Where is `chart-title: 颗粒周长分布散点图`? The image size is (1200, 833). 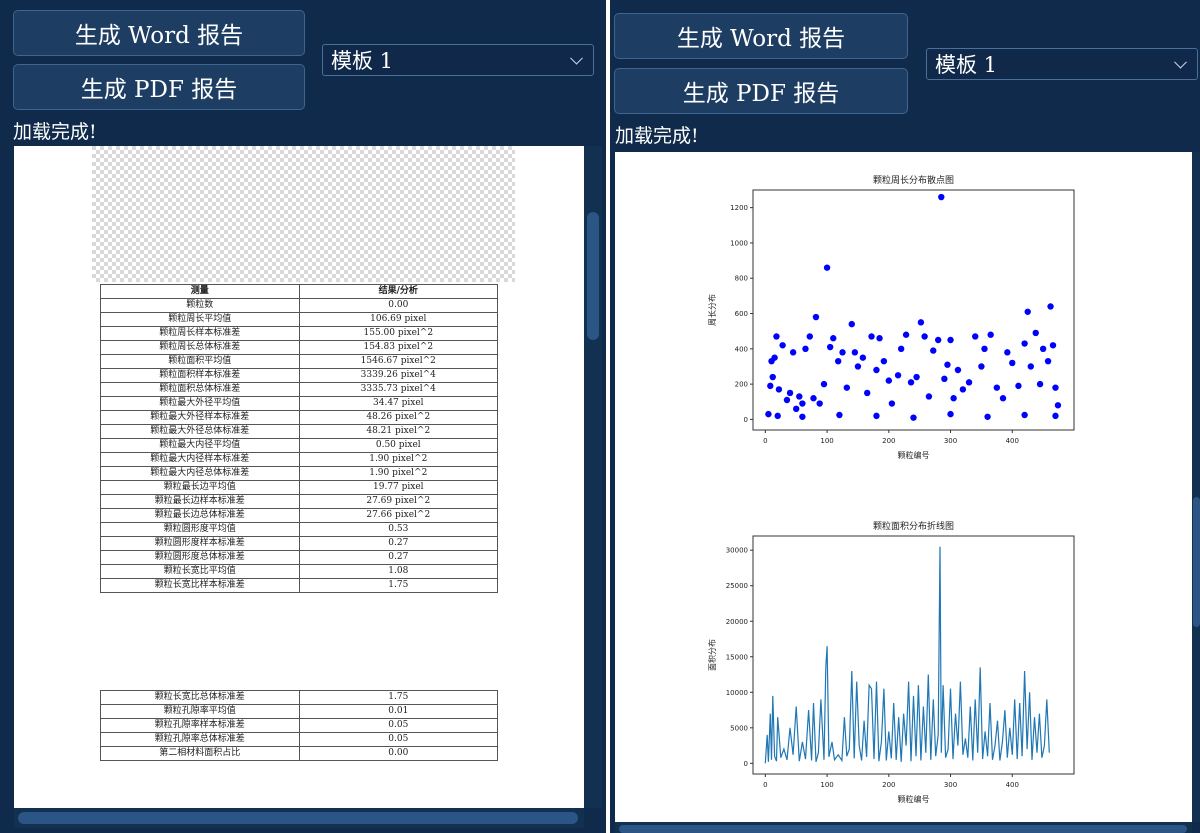 chart-title: 颗粒周长分布散点图 is located at coordinates (913, 180).